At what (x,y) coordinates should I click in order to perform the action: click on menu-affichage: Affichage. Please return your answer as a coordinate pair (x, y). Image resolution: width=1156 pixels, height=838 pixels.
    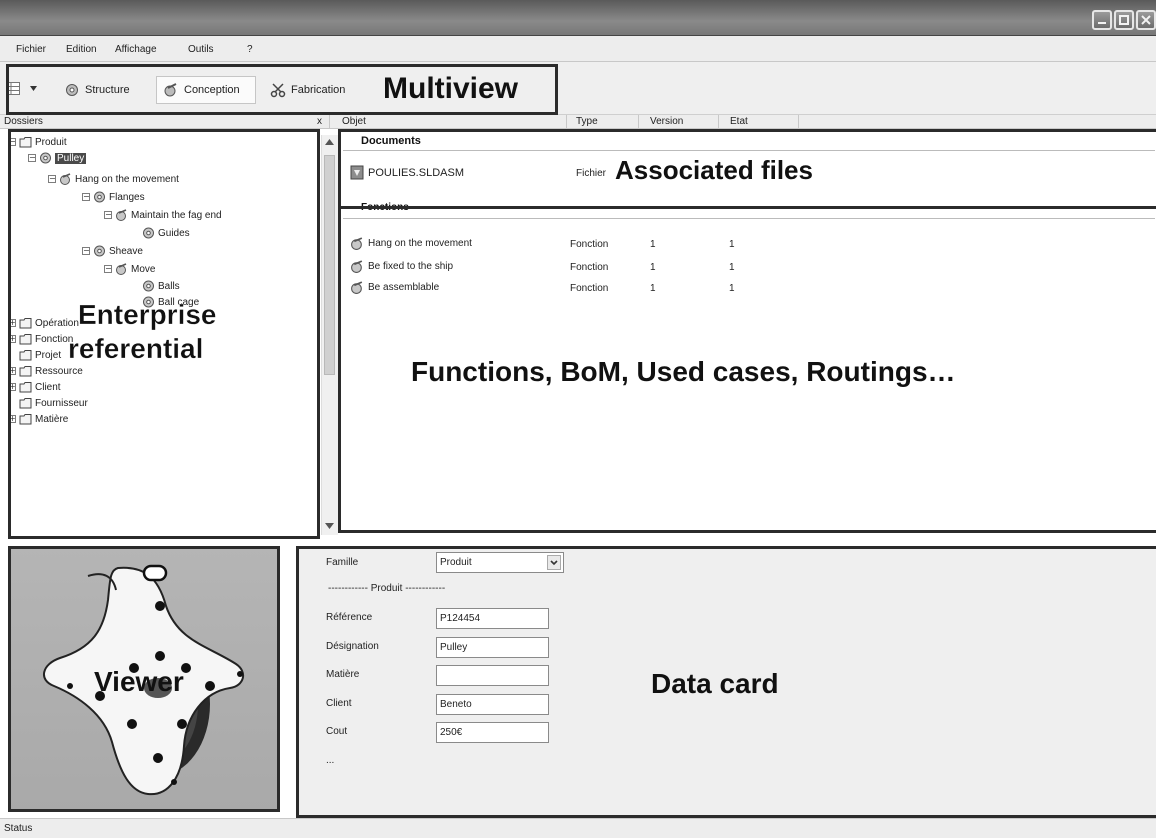
    Looking at the image, I should click on (136, 49).